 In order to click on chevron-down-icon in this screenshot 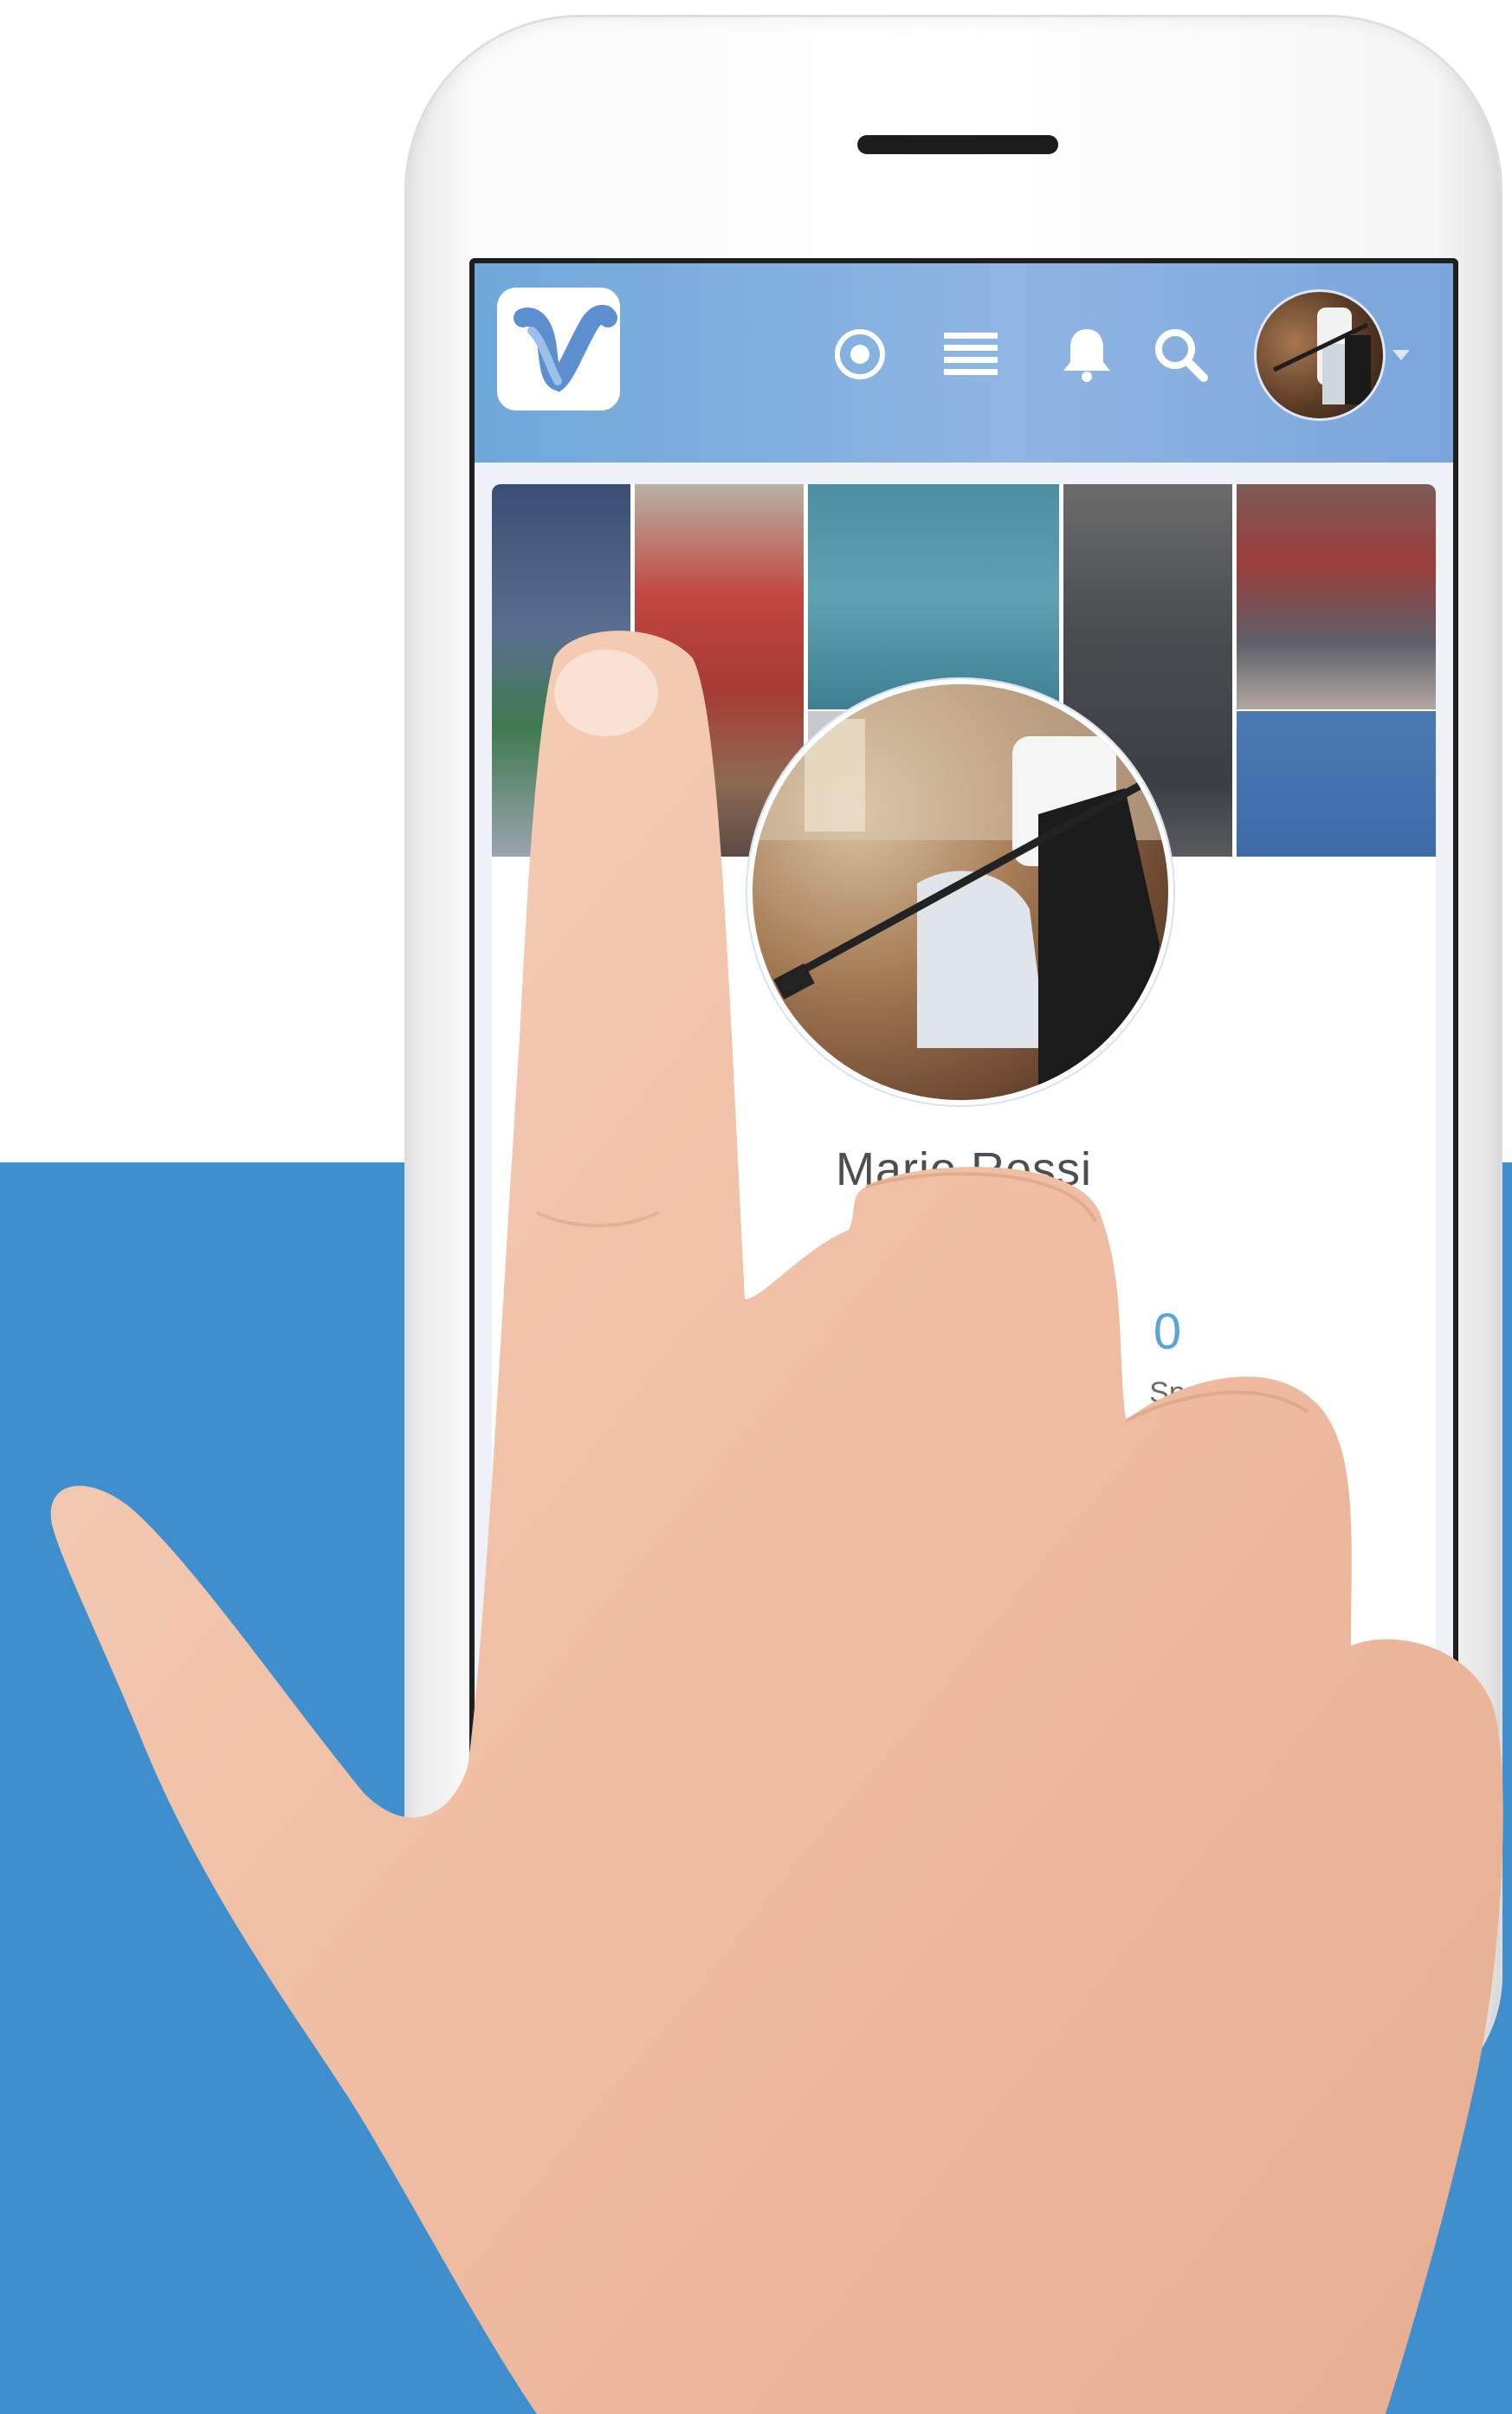, I will do `click(1401, 355)`.